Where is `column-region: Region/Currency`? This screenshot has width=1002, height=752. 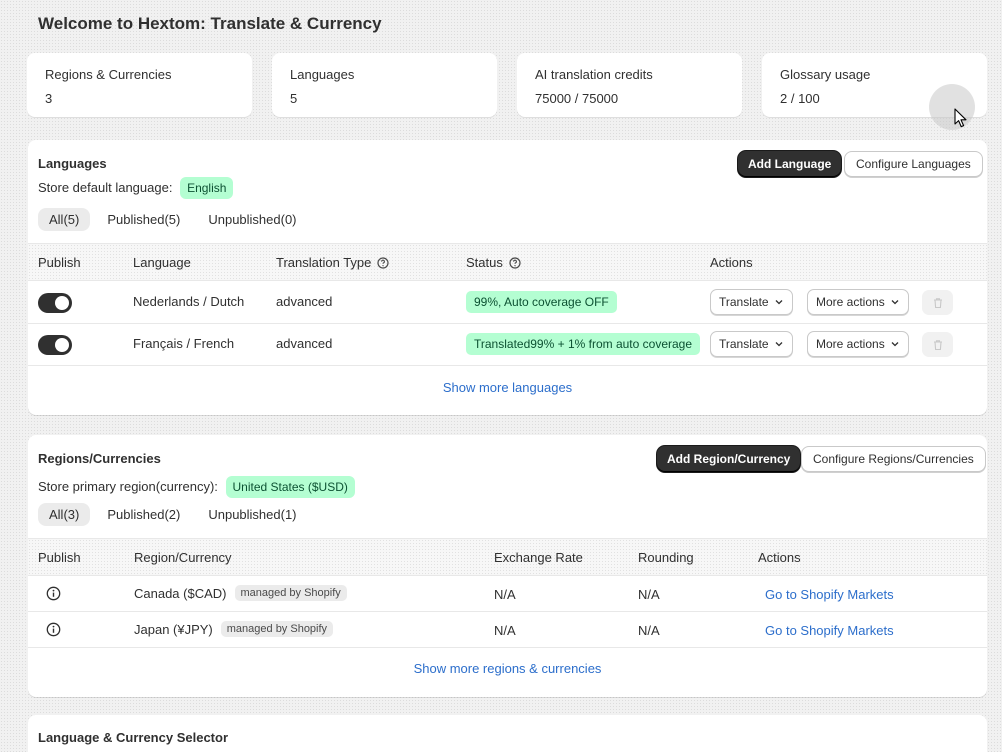 column-region: Region/Currency is located at coordinates (183, 557).